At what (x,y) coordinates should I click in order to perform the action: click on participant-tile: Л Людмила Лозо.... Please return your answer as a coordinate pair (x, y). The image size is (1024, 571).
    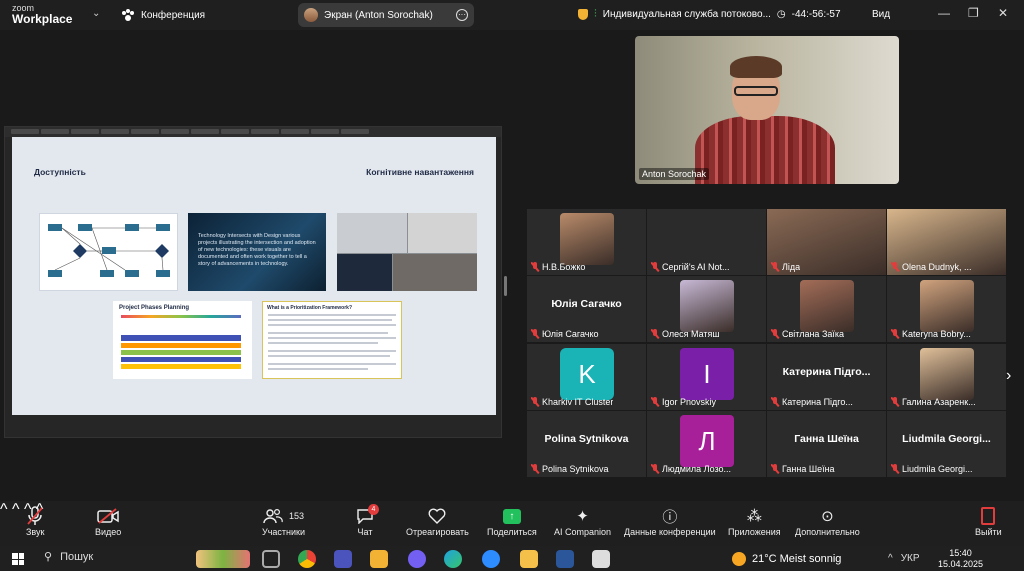
    Looking at the image, I should click on (706, 444).